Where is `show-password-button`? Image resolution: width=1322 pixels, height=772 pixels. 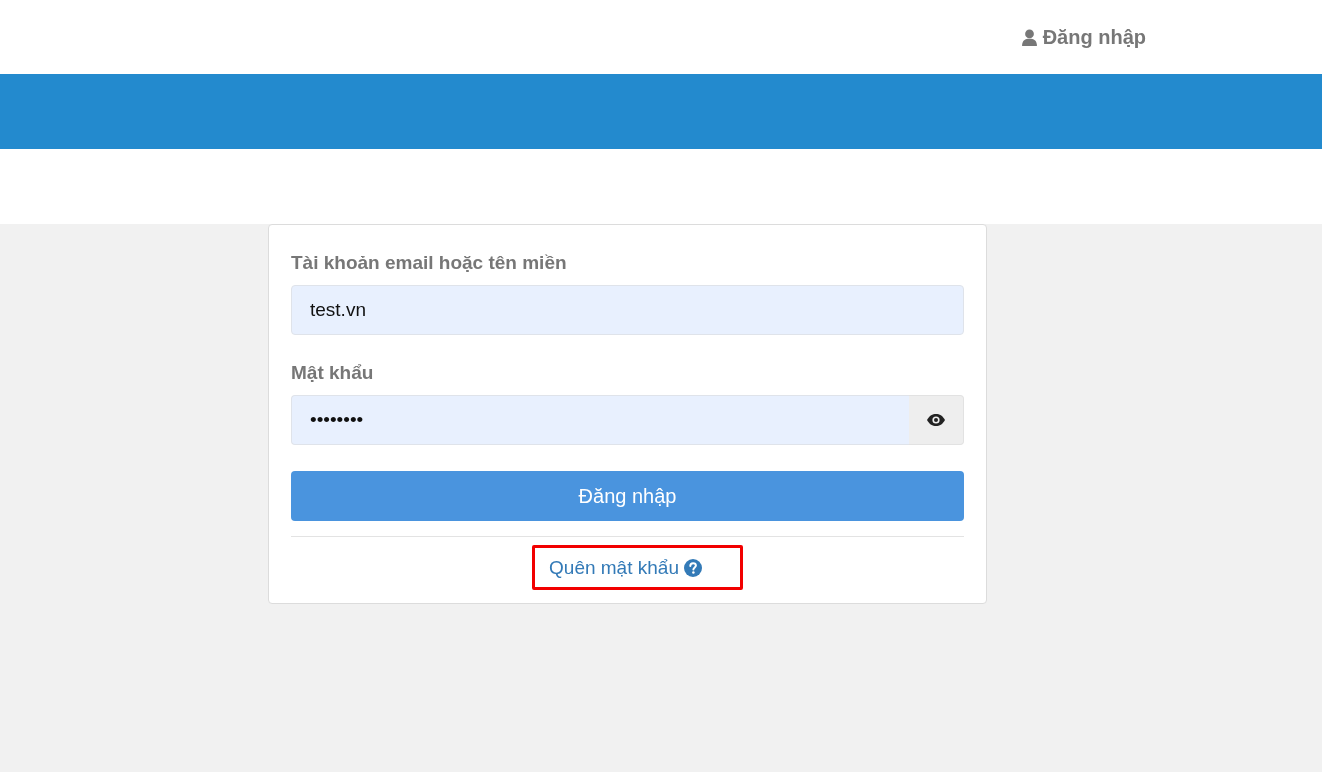
show-password-button is located at coordinates (936, 420).